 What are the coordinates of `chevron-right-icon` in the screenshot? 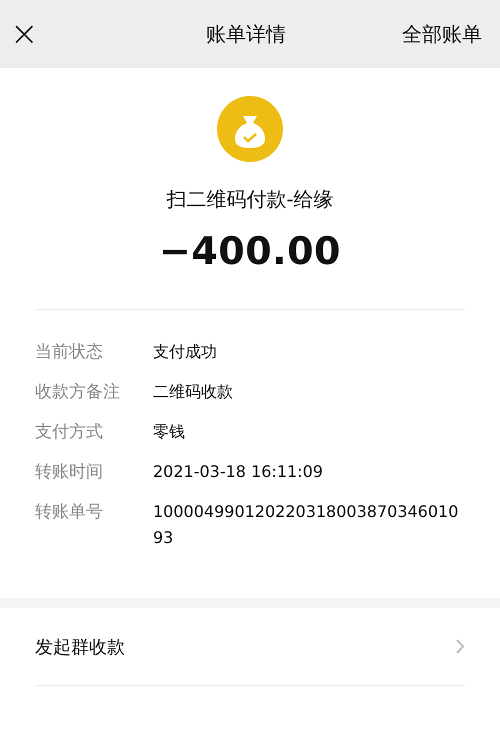 It's located at (460, 646).